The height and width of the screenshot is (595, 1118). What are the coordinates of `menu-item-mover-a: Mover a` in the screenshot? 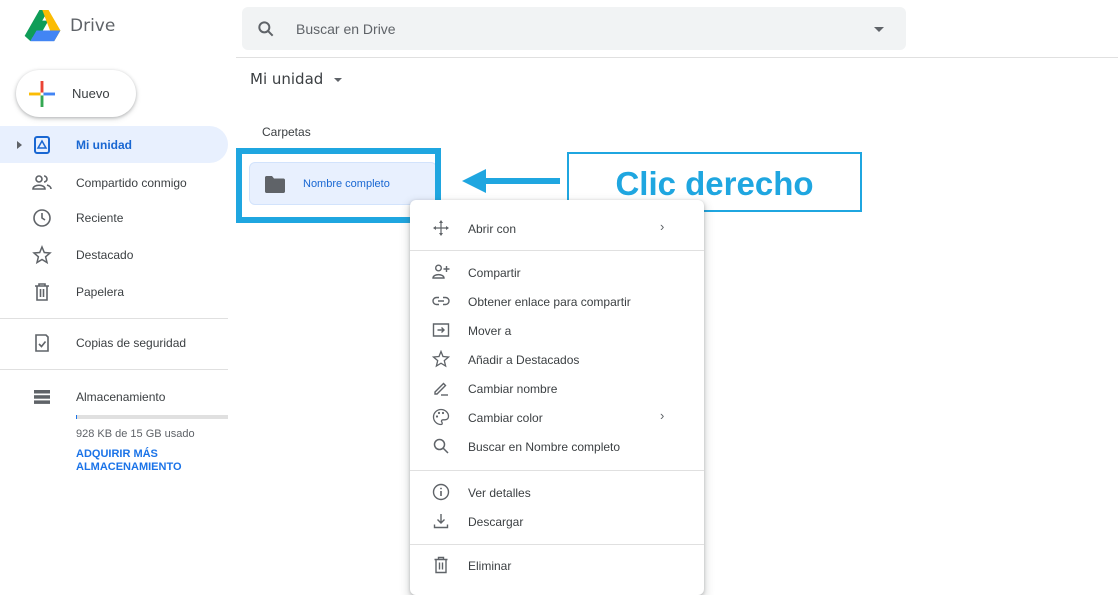 It's located at (557, 330).